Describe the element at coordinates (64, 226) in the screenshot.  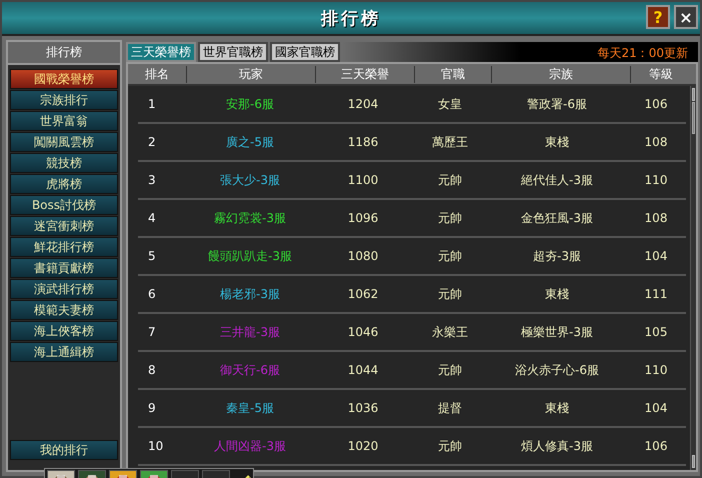
I see `sidebar-item: 迷宮衝刺榜` at that location.